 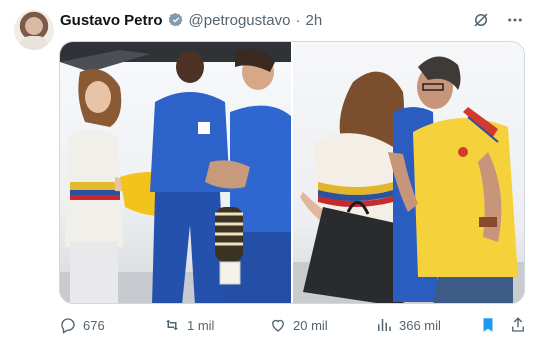 What do you see at coordinates (172, 325) in the screenshot?
I see `repost-icon` at bounding box center [172, 325].